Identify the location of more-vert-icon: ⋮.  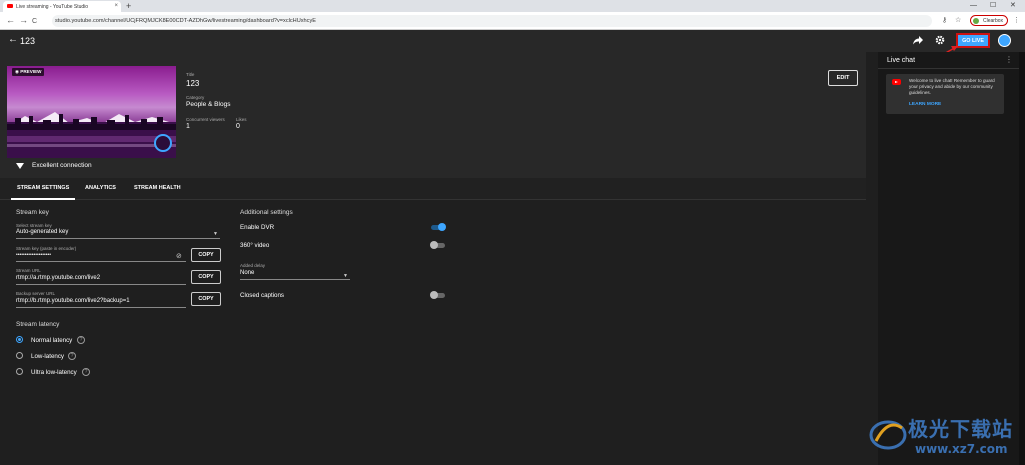
(1009, 59).